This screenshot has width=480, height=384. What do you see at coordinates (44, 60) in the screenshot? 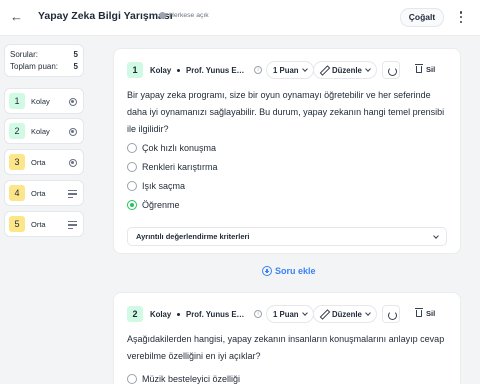
I see `quiz-summary: Sorular: 5 Toplam puan: 5` at bounding box center [44, 60].